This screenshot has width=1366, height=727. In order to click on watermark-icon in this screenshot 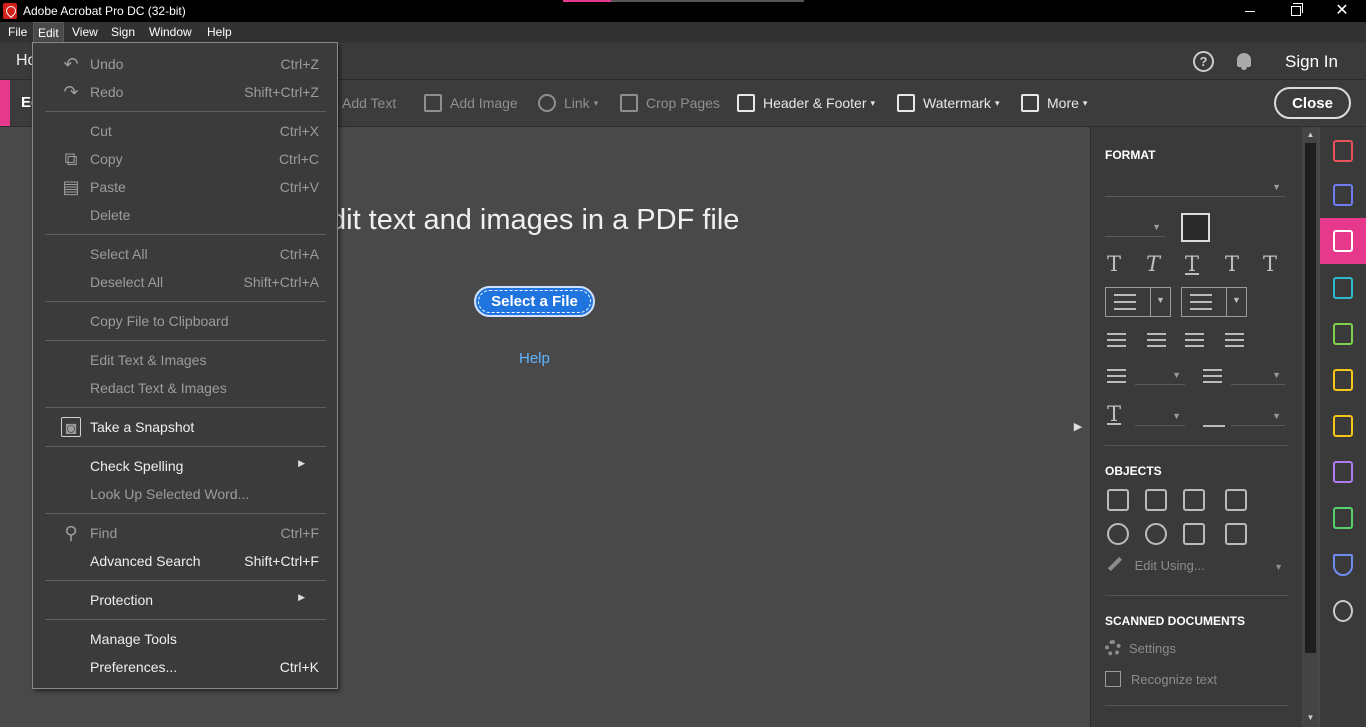, I will do `click(906, 103)`.